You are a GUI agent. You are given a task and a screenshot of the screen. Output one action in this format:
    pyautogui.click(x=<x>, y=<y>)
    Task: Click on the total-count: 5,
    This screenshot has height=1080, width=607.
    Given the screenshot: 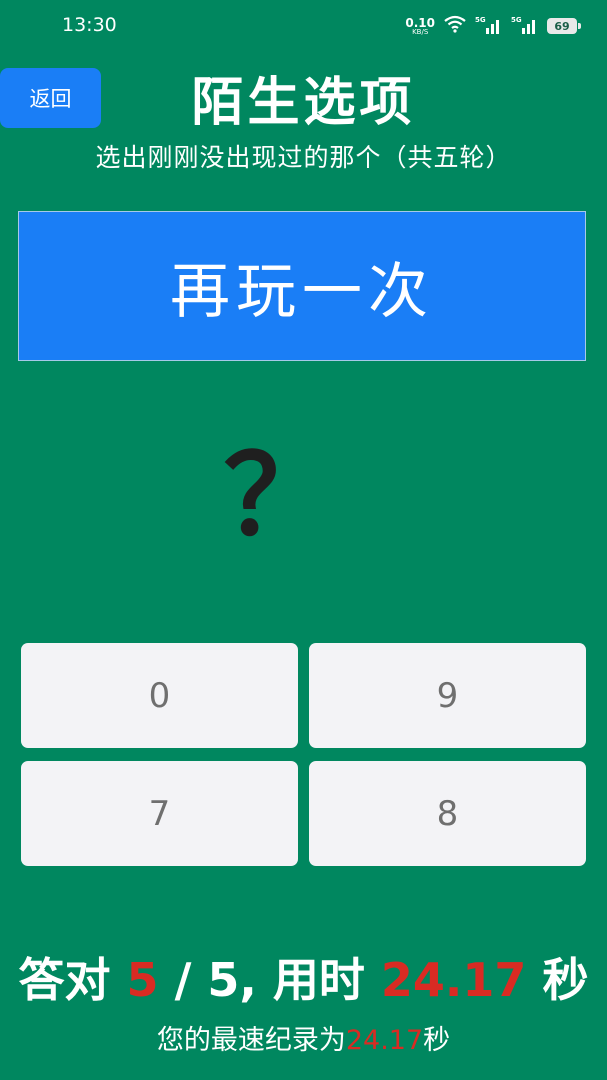 What is the action you would take?
    pyautogui.click(x=232, y=980)
    